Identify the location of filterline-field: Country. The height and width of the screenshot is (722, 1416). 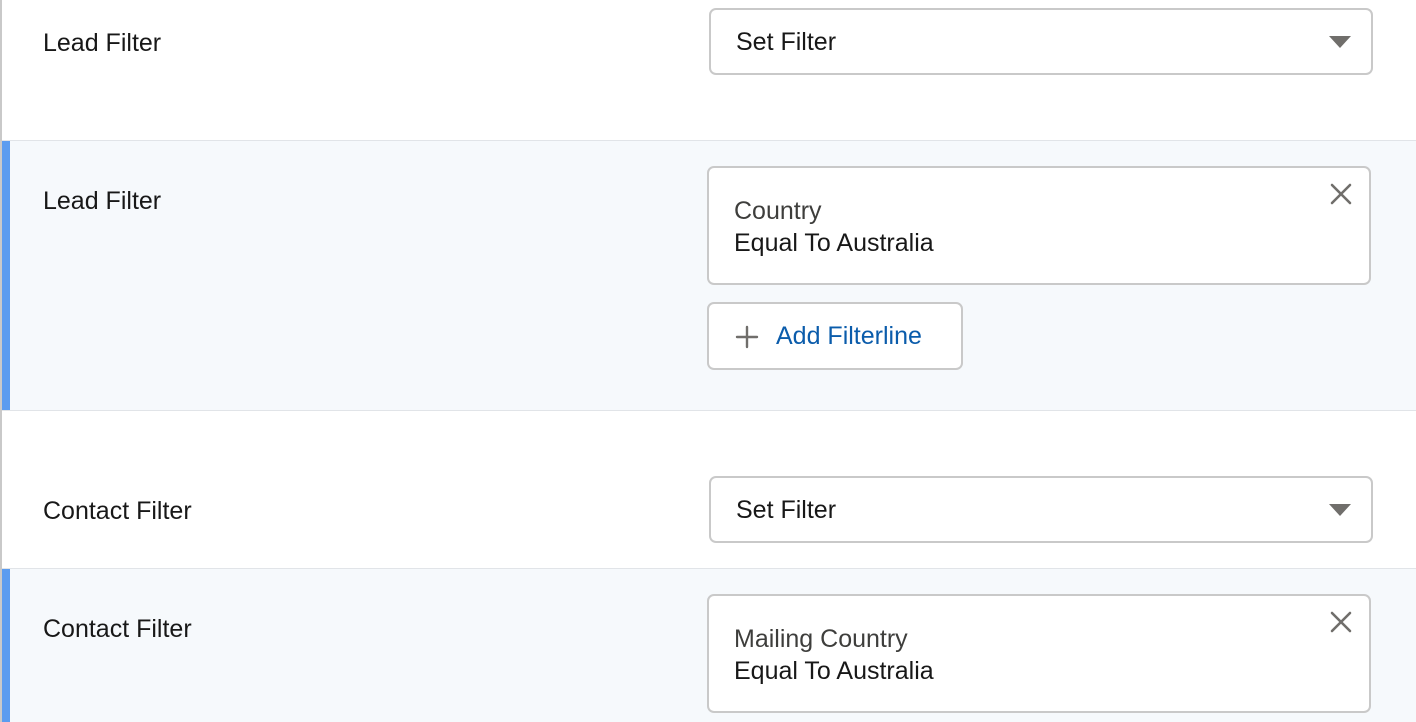
(778, 211).